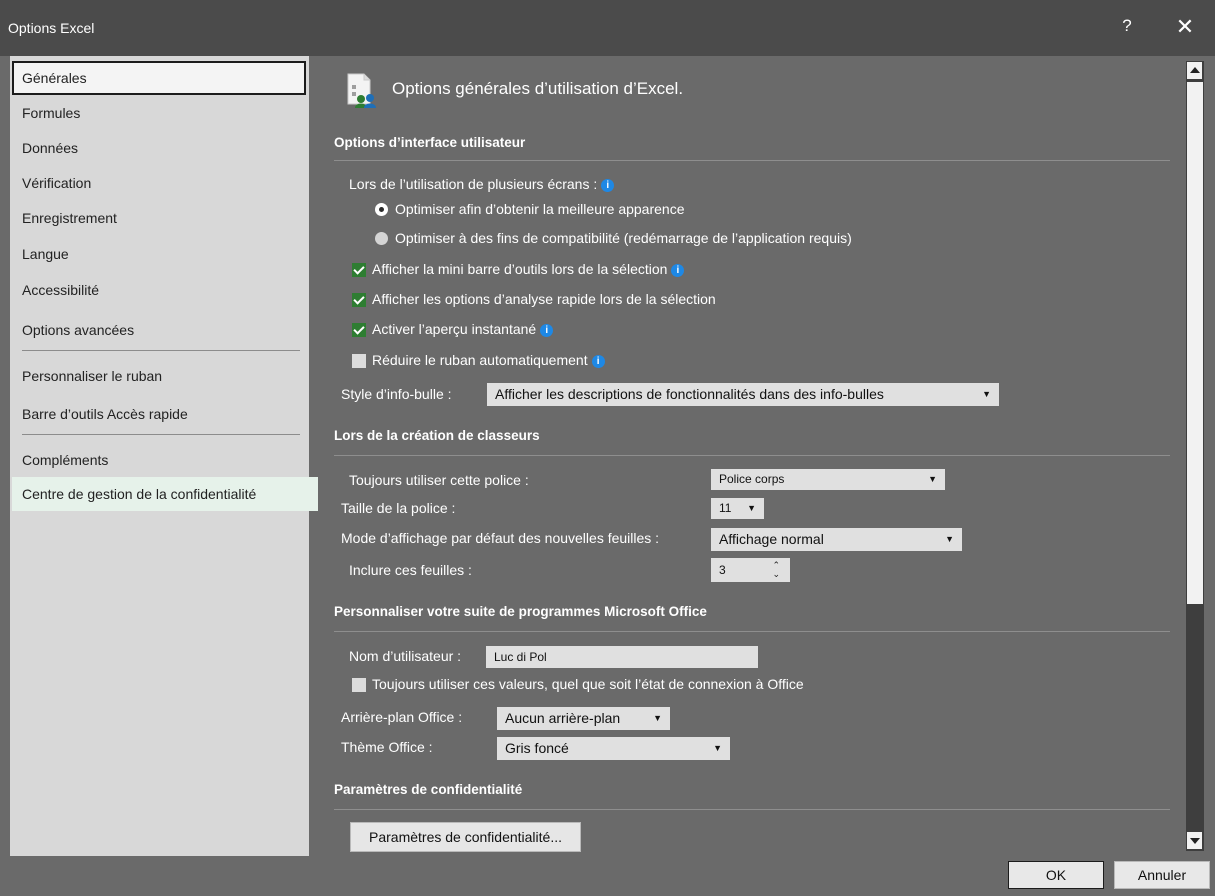  I want to click on title-bar: Options Excel ? ✕, so click(607, 28).